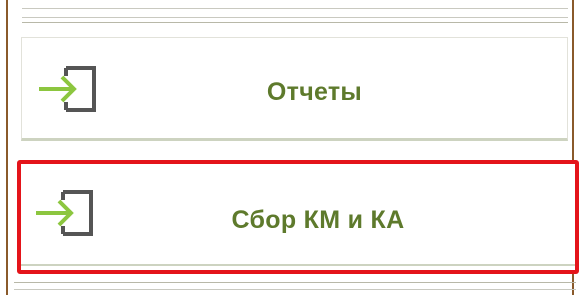 This screenshot has height=295, width=580. Describe the element at coordinates (295, 288) in the screenshot. I see `bottom-divider` at that location.